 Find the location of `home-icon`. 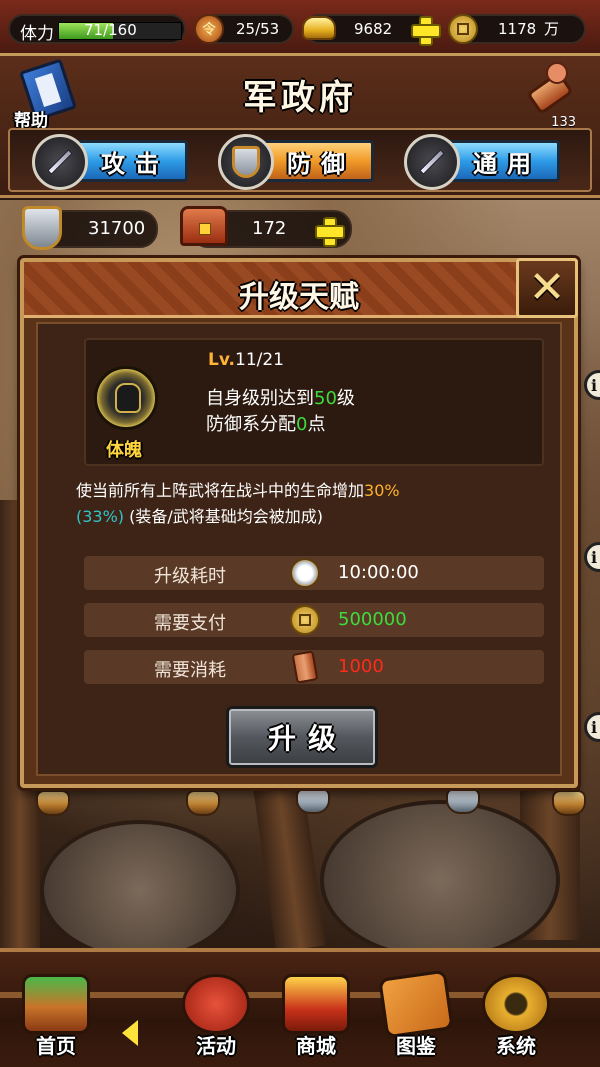

home-icon is located at coordinates (56, 1004).